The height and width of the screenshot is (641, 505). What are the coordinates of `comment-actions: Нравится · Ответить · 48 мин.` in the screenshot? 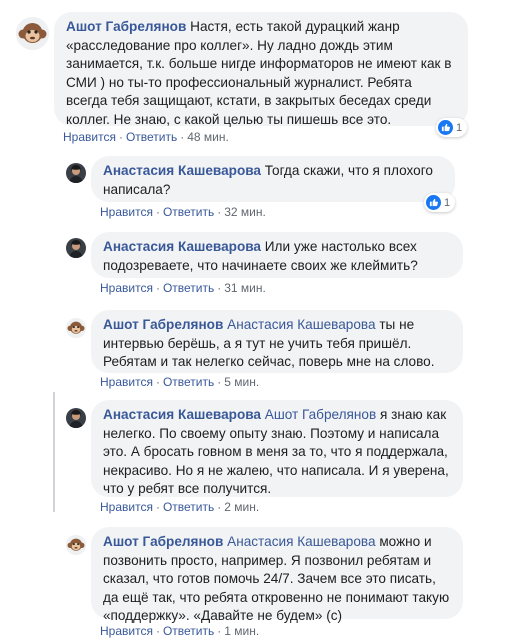 It's located at (146, 137).